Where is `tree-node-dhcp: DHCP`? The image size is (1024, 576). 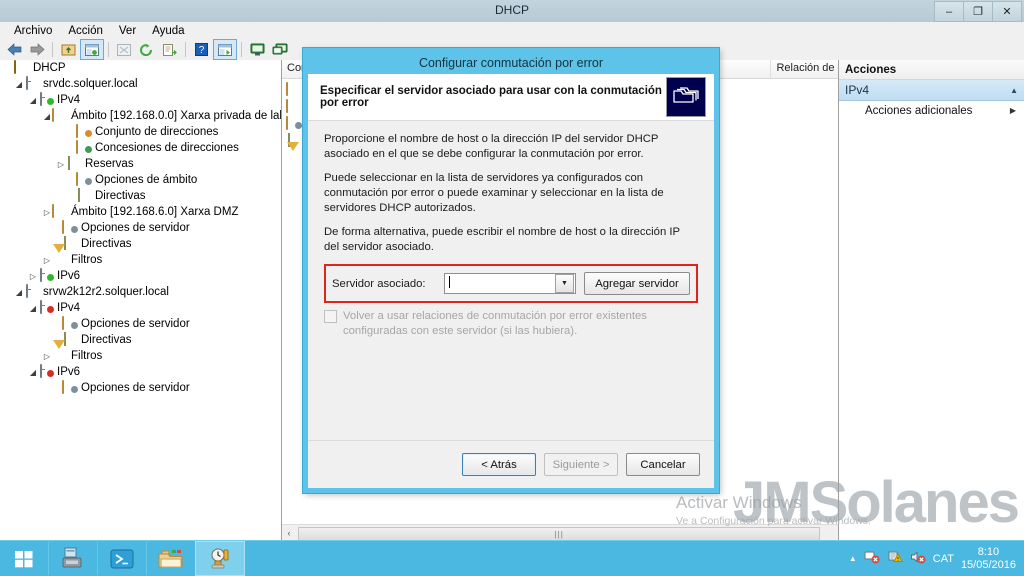
tree-node-dhcp: DHCP is located at coordinates (140, 68).